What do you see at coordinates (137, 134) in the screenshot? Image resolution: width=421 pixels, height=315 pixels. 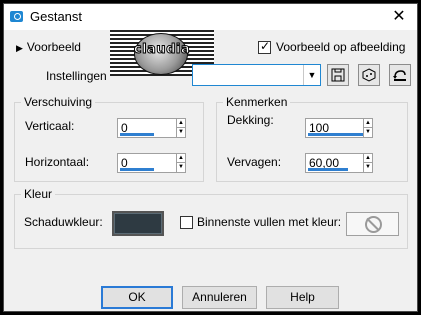 I see `vertical-slider-bar` at bounding box center [137, 134].